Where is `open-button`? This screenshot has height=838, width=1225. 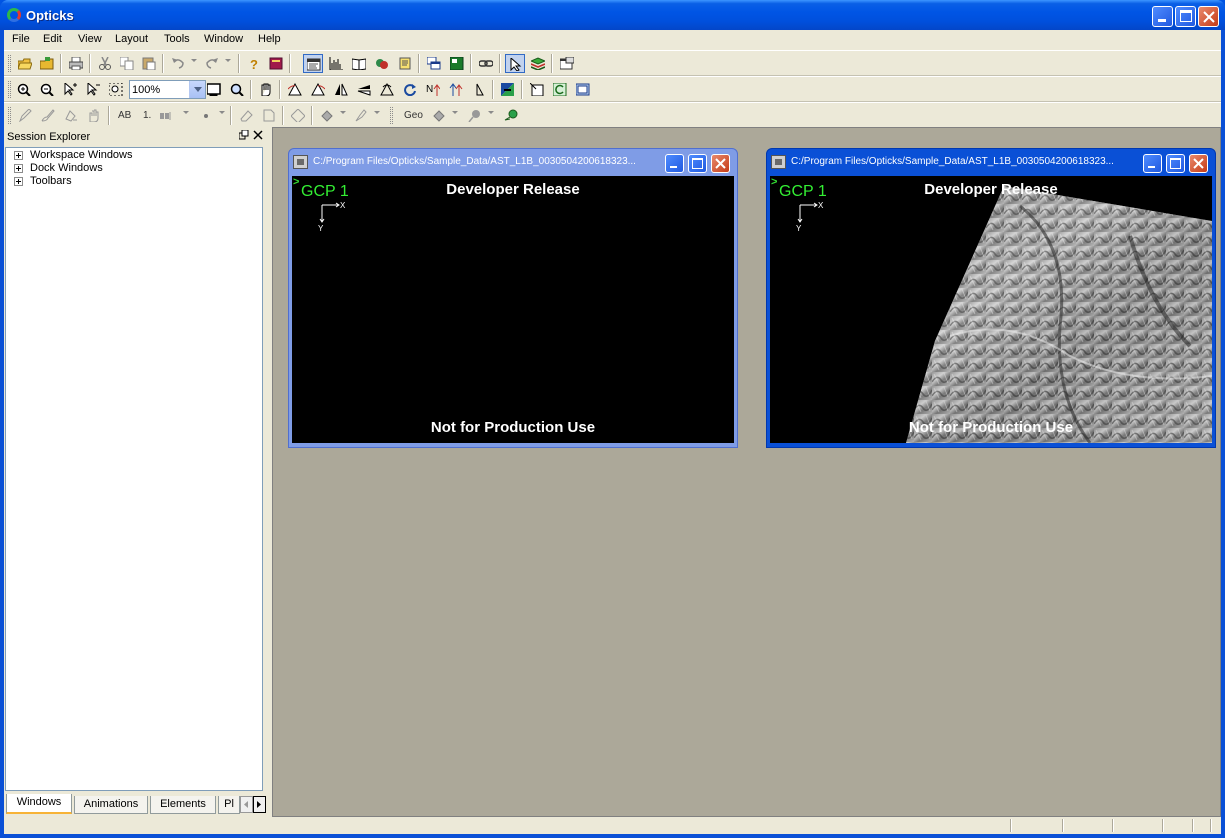 open-button is located at coordinates (25, 63).